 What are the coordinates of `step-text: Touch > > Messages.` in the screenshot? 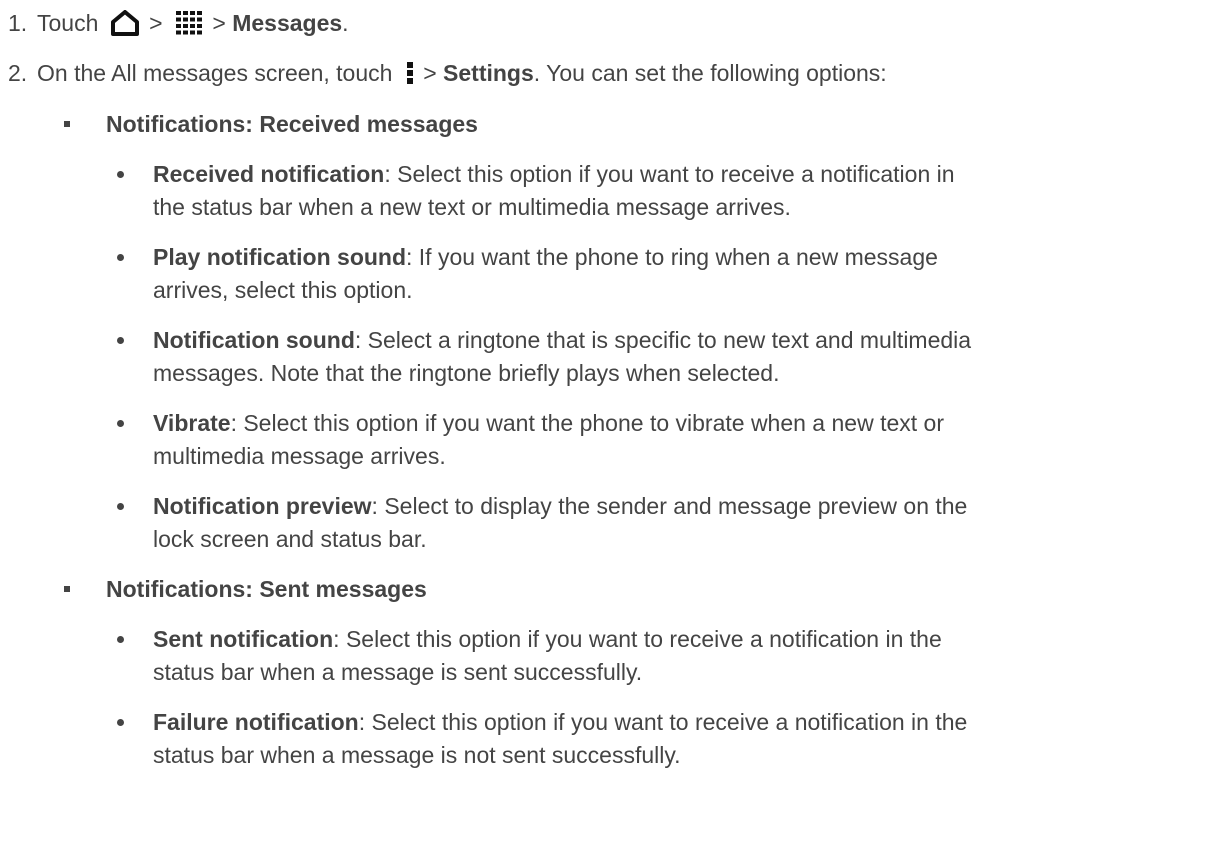 It's located at (193, 22).